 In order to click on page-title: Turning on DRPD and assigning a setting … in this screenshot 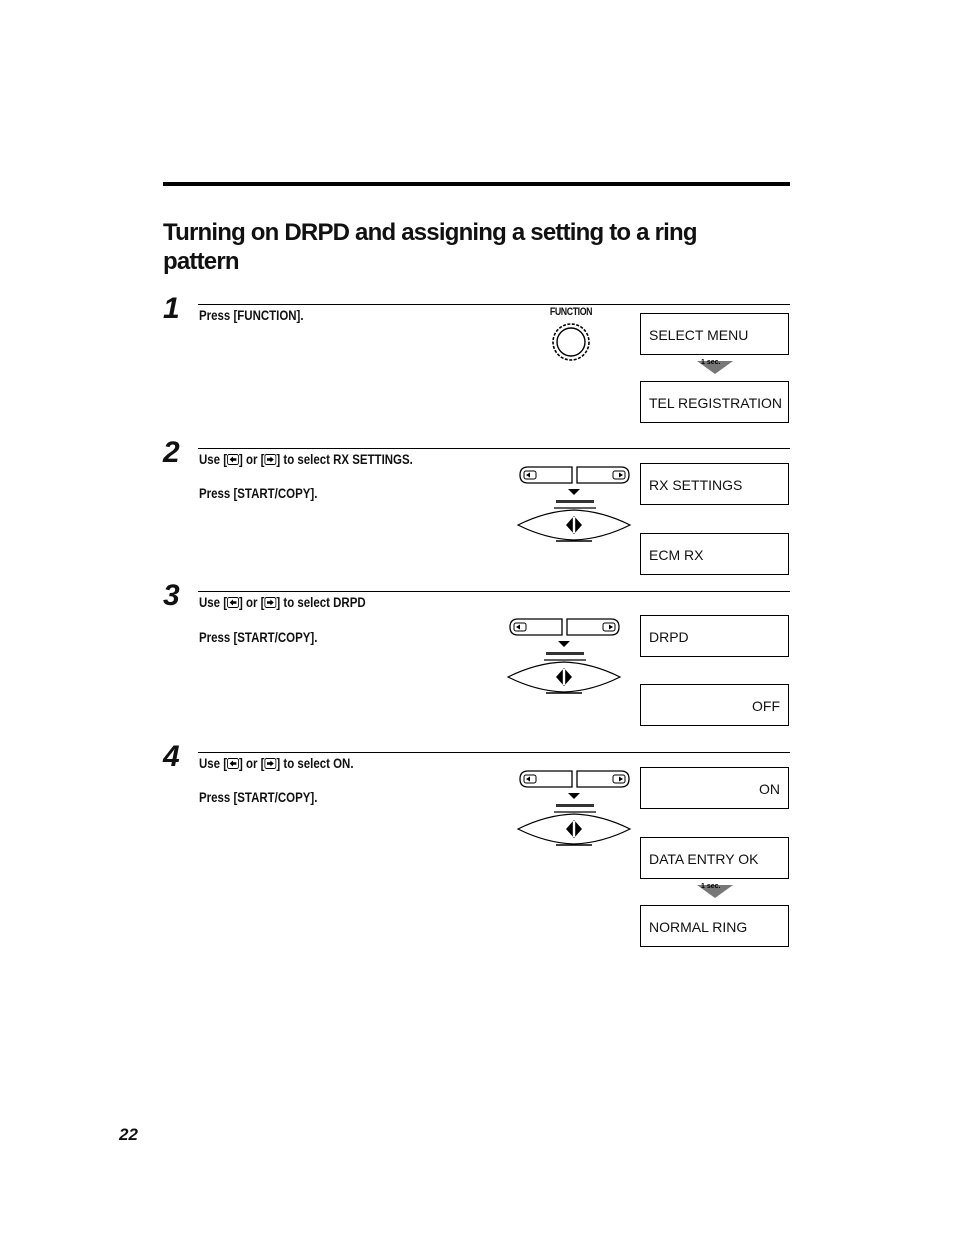, I will do `click(430, 247)`.